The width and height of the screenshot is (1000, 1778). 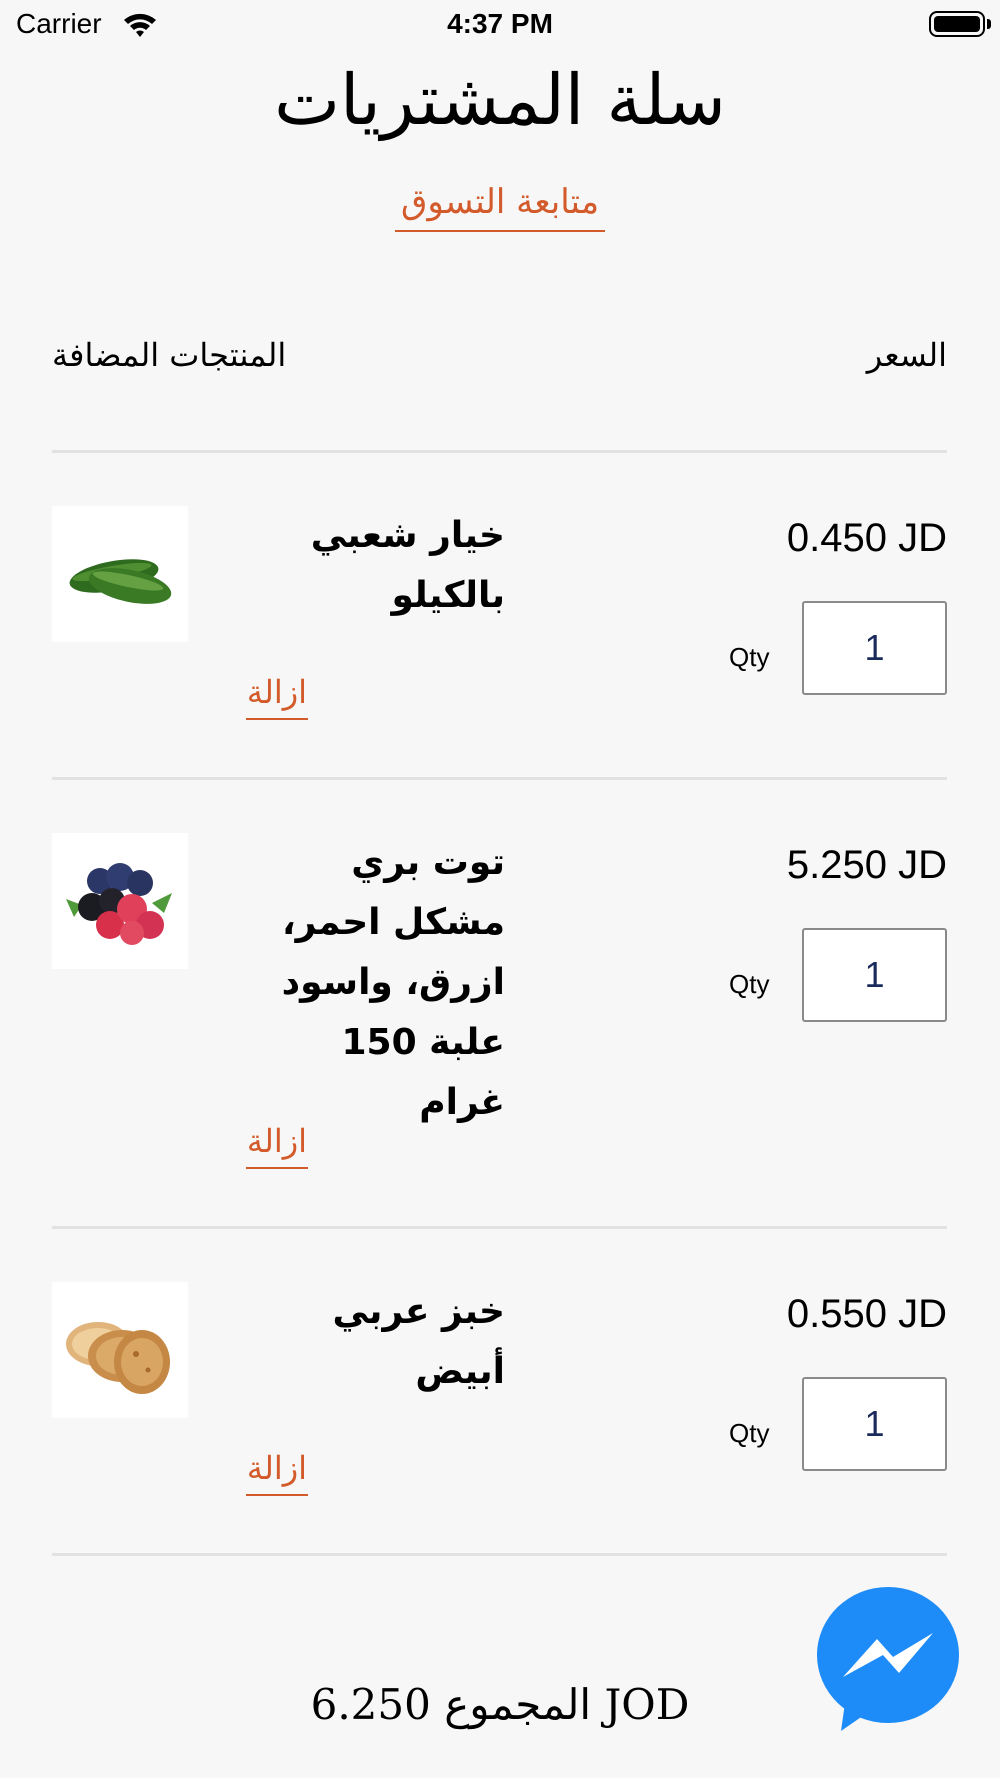 What do you see at coordinates (169, 355) in the screenshot?
I see `products-column-header: المنتجات المضافة` at bounding box center [169, 355].